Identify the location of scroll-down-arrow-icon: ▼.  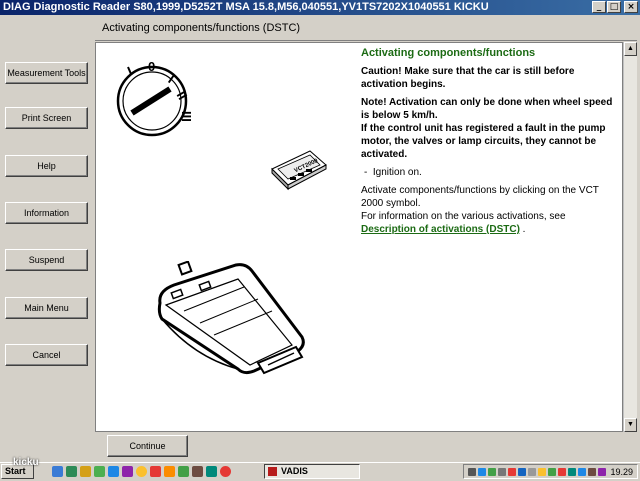
(630, 425).